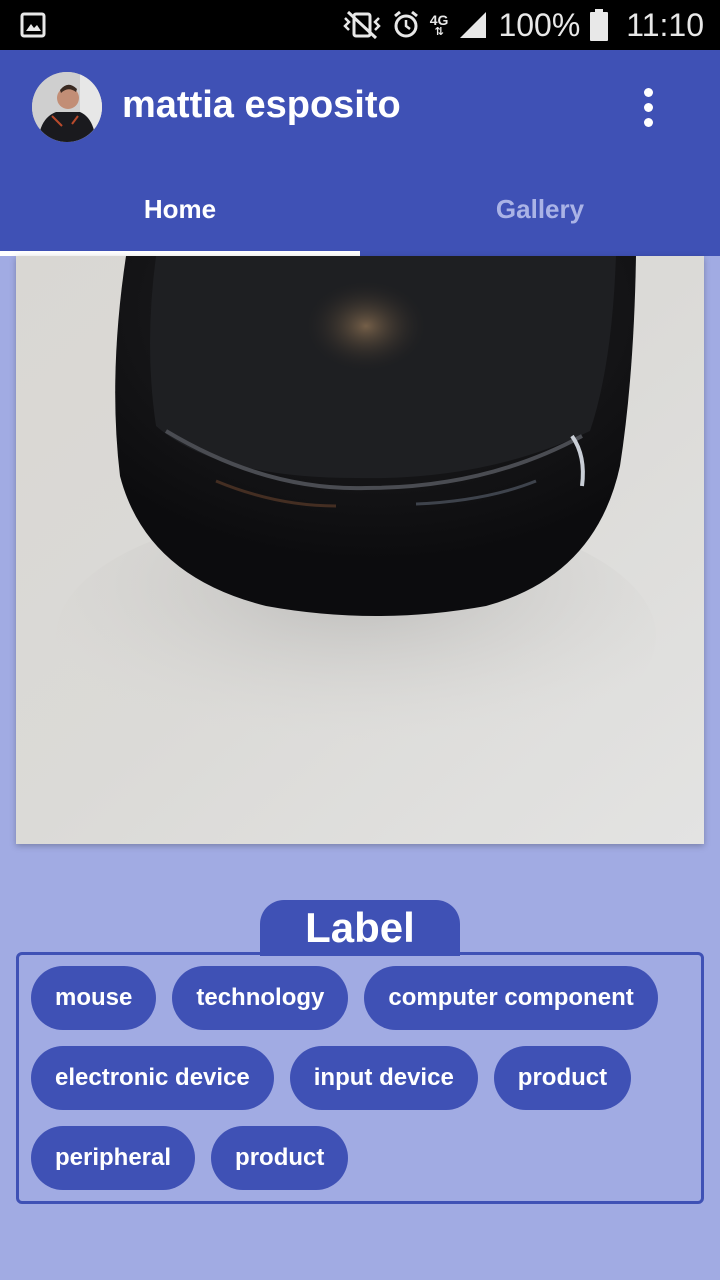 This screenshot has width=720, height=1280. I want to click on status-time: 11:10, so click(665, 24).